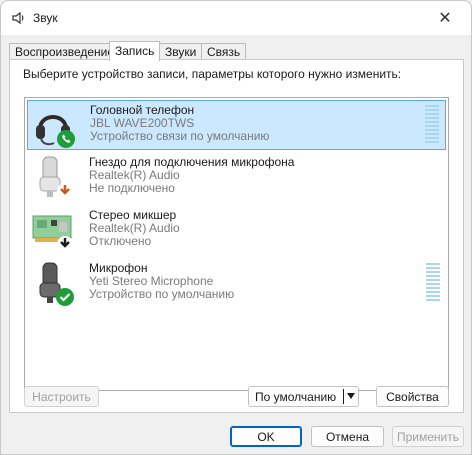 This screenshot has height=455, width=472. What do you see at coordinates (224, 51) in the screenshot?
I see `tab-communications: Связь` at bounding box center [224, 51].